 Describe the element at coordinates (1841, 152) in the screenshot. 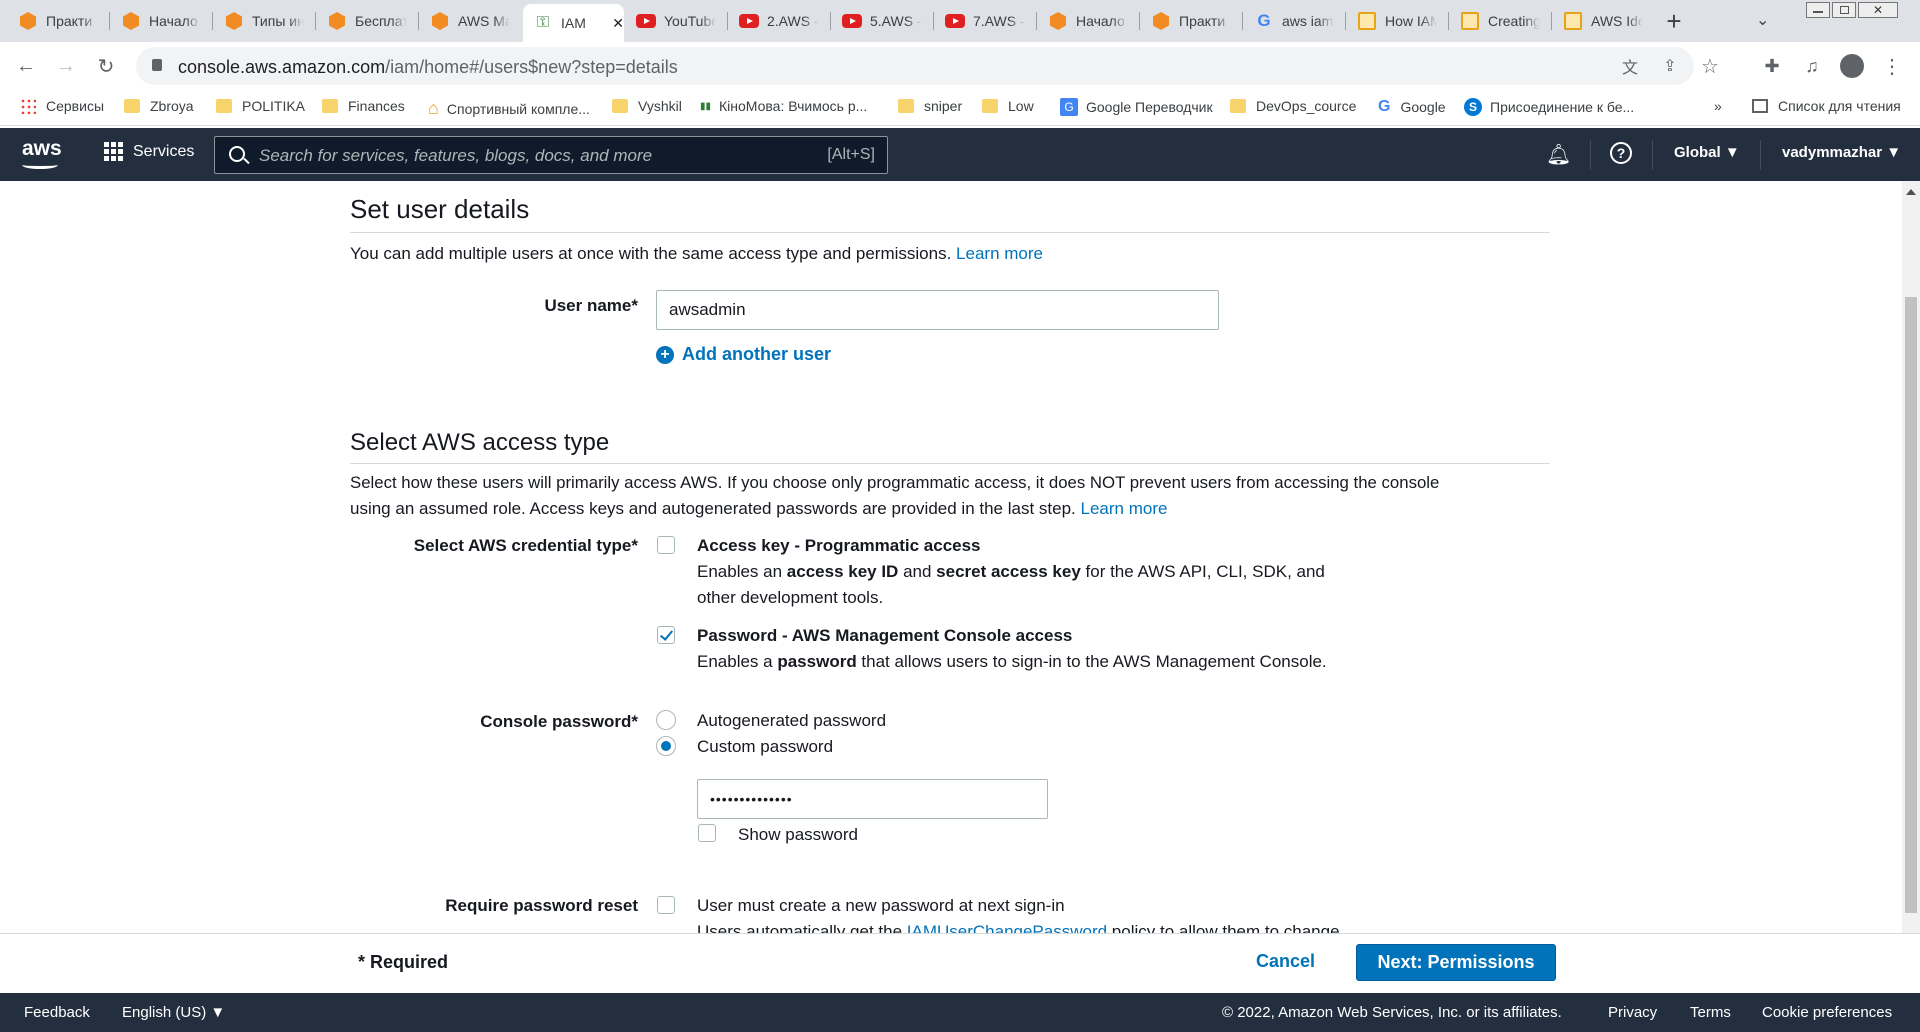

I see `account-menu: vadymmazhar ▼` at that location.